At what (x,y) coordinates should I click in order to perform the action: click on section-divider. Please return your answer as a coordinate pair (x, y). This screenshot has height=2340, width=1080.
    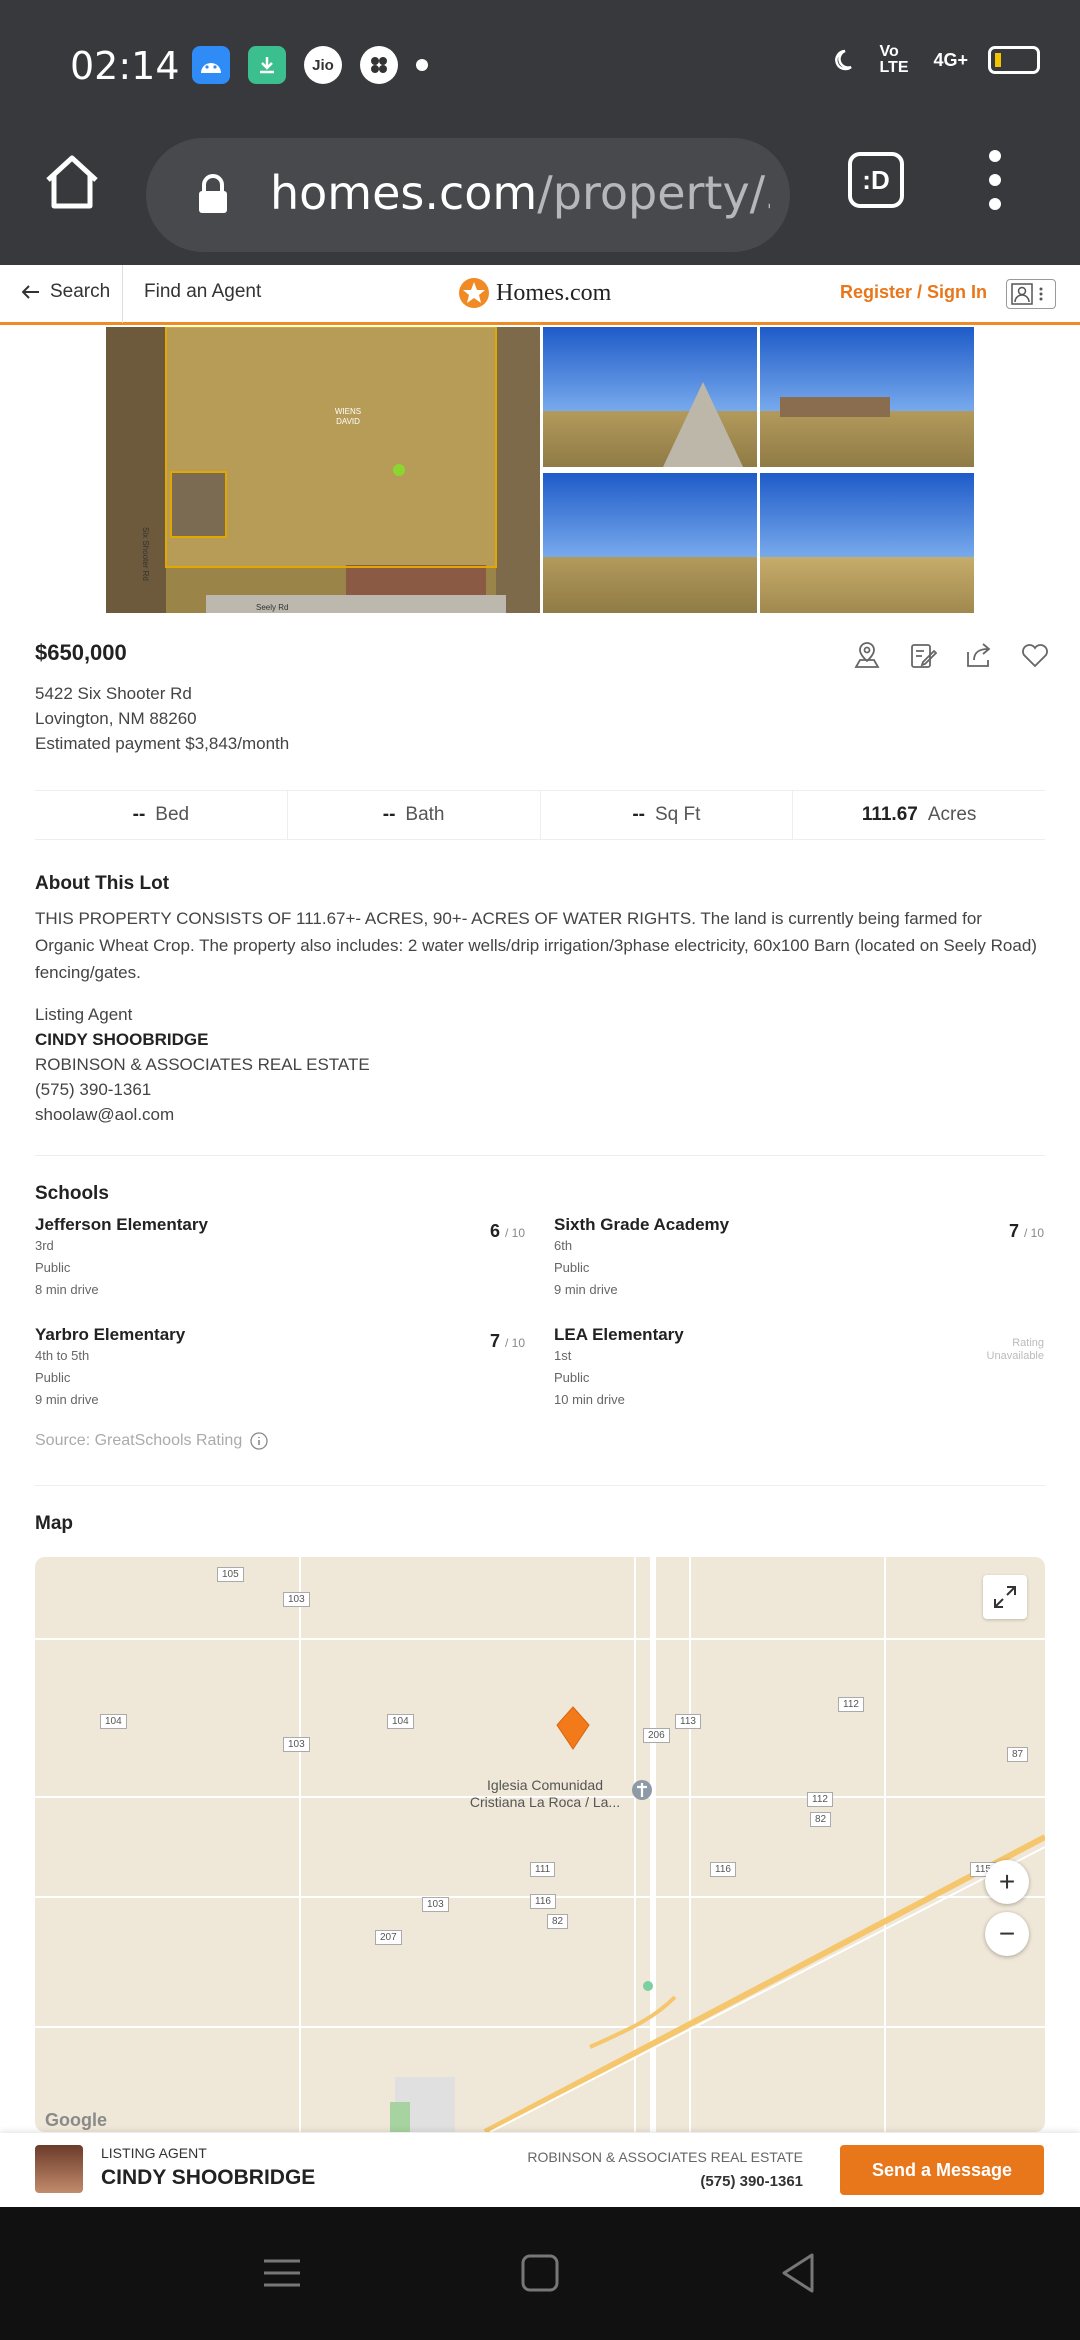
    Looking at the image, I should click on (540, 1155).